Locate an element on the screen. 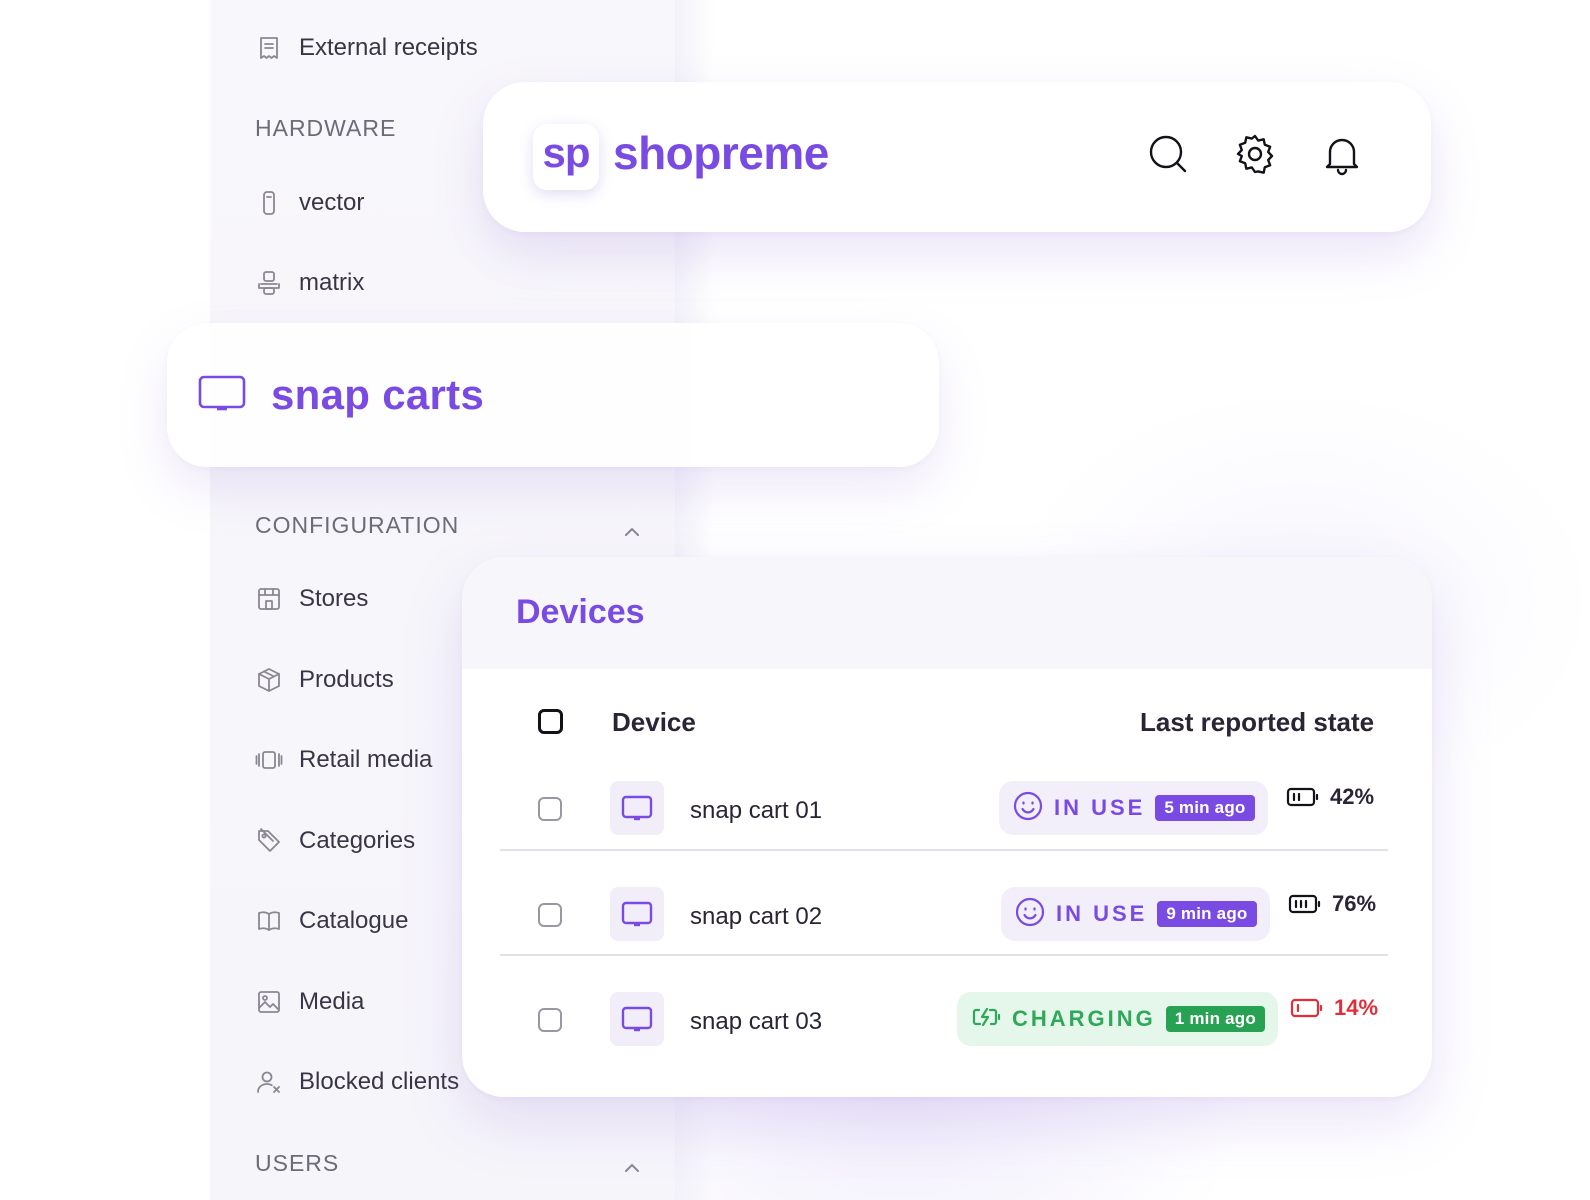  sidebar-item-retail-media: Retail media is located at coordinates (343, 760).